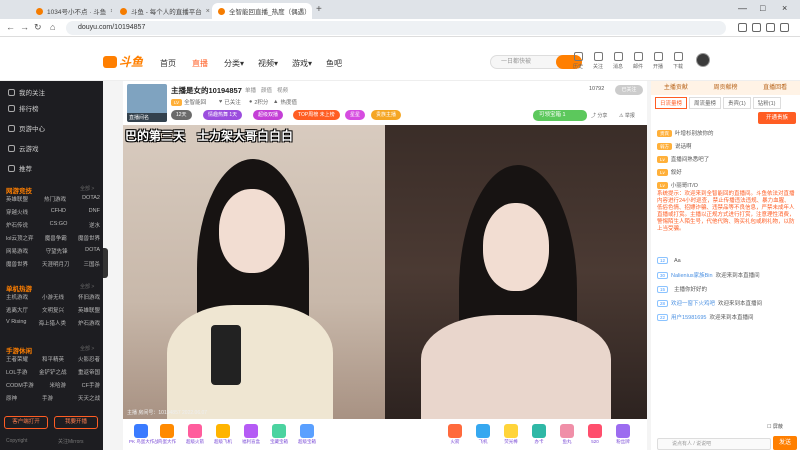  What do you see at coordinates (598, 61) in the screenshot?
I see `header-follow: 关注` at bounding box center [598, 61].